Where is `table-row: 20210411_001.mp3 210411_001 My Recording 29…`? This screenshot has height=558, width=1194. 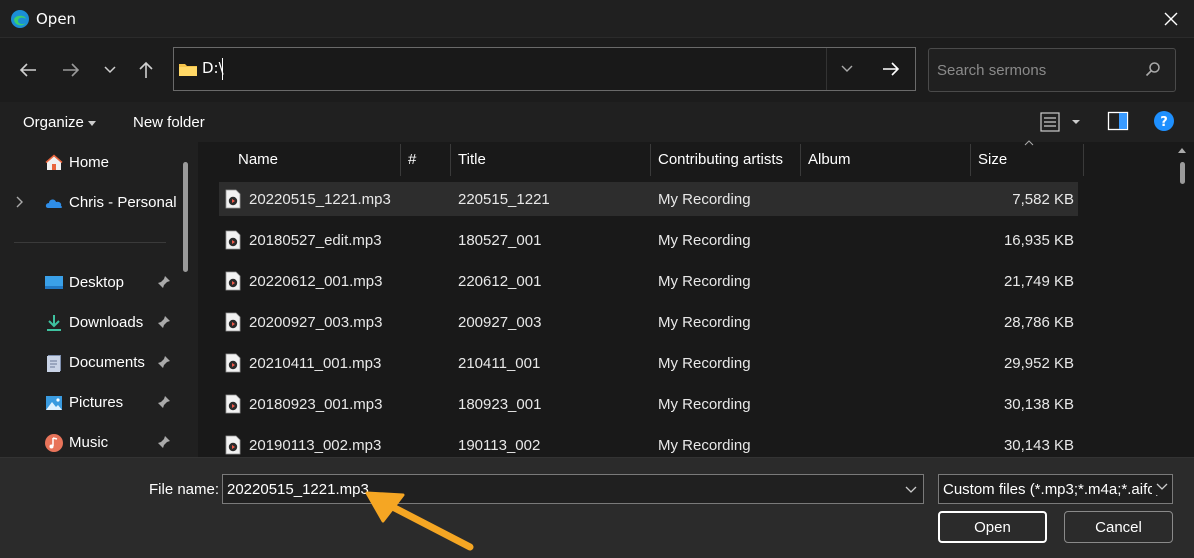
table-row: 20210411_001.mp3 210411_001 My Recording 29… is located at coordinates (648, 363).